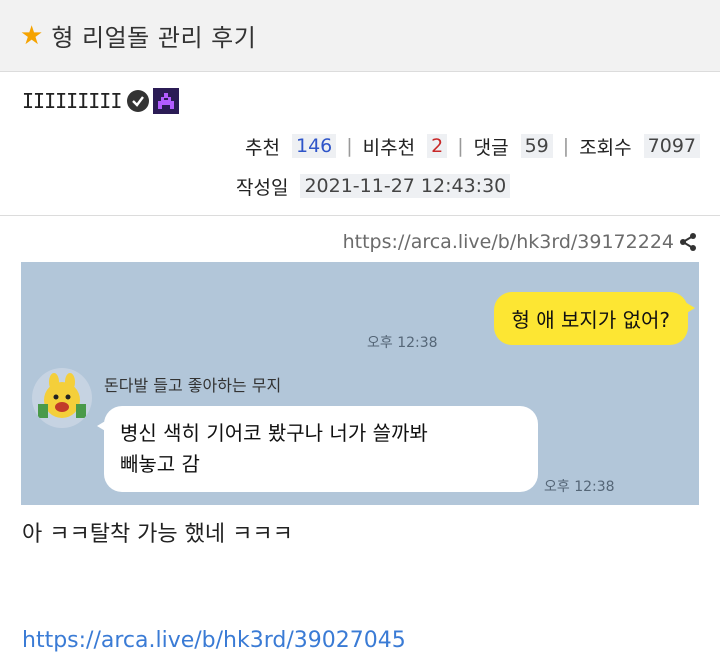 The image size is (720, 662). I want to click on star-icon: ★, so click(31, 36).